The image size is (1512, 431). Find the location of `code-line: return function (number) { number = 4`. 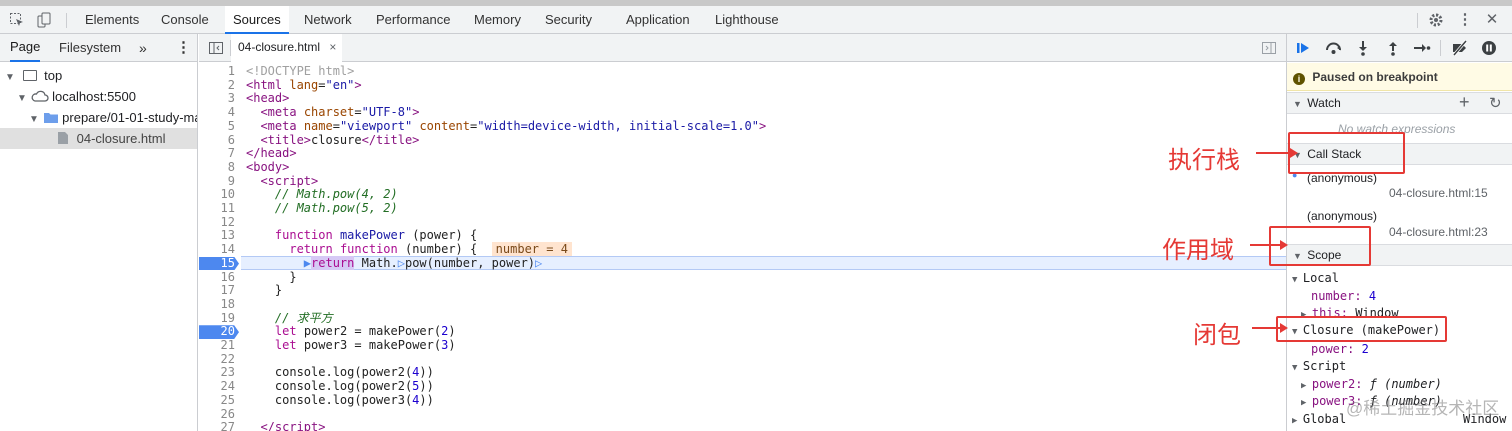

code-line: return function (number) { number = 4 is located at coordinates (409, 249).